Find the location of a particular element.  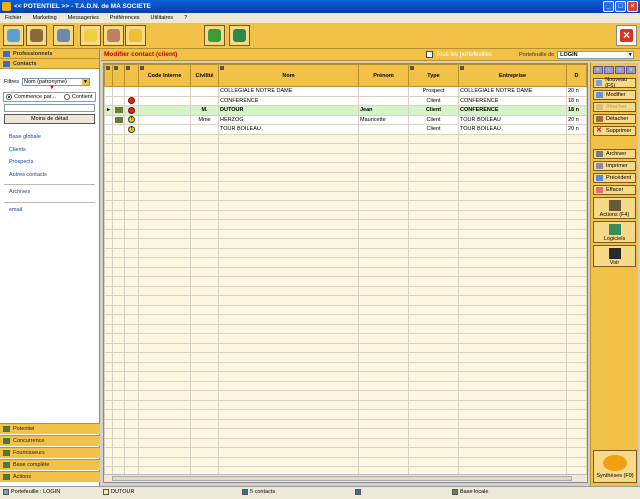

toolbar-exit-button: × is located at coordinates (626, 35).